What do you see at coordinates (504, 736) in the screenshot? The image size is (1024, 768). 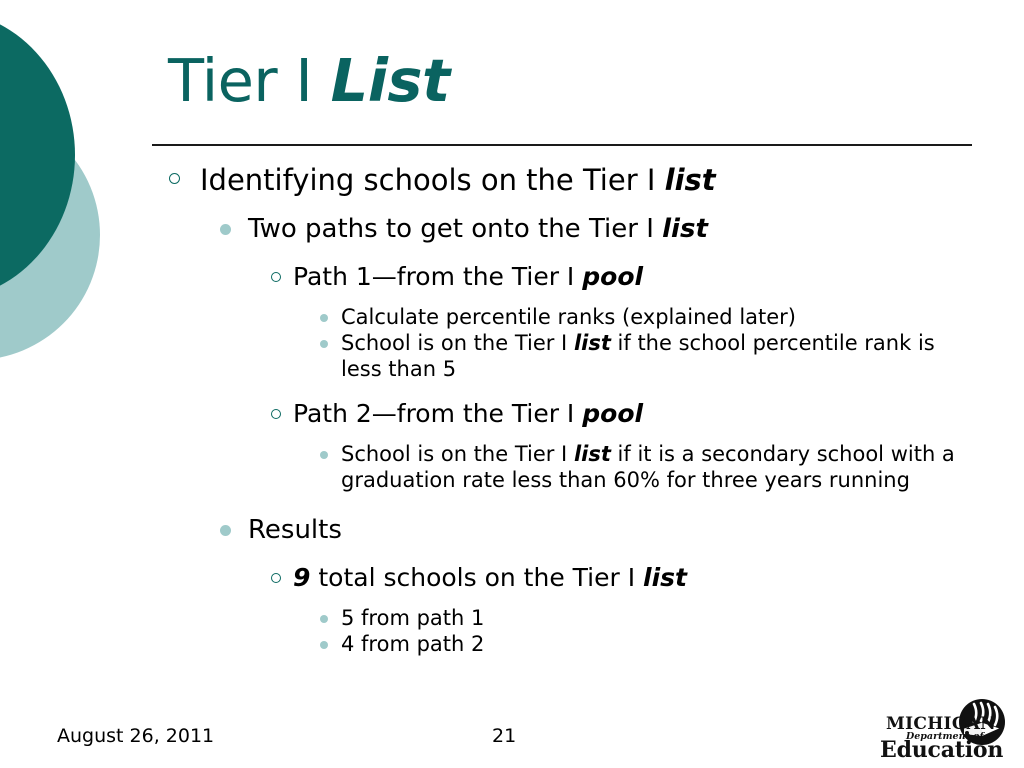 I see `footer-page-number: 21` at bounding box center [504, 736].